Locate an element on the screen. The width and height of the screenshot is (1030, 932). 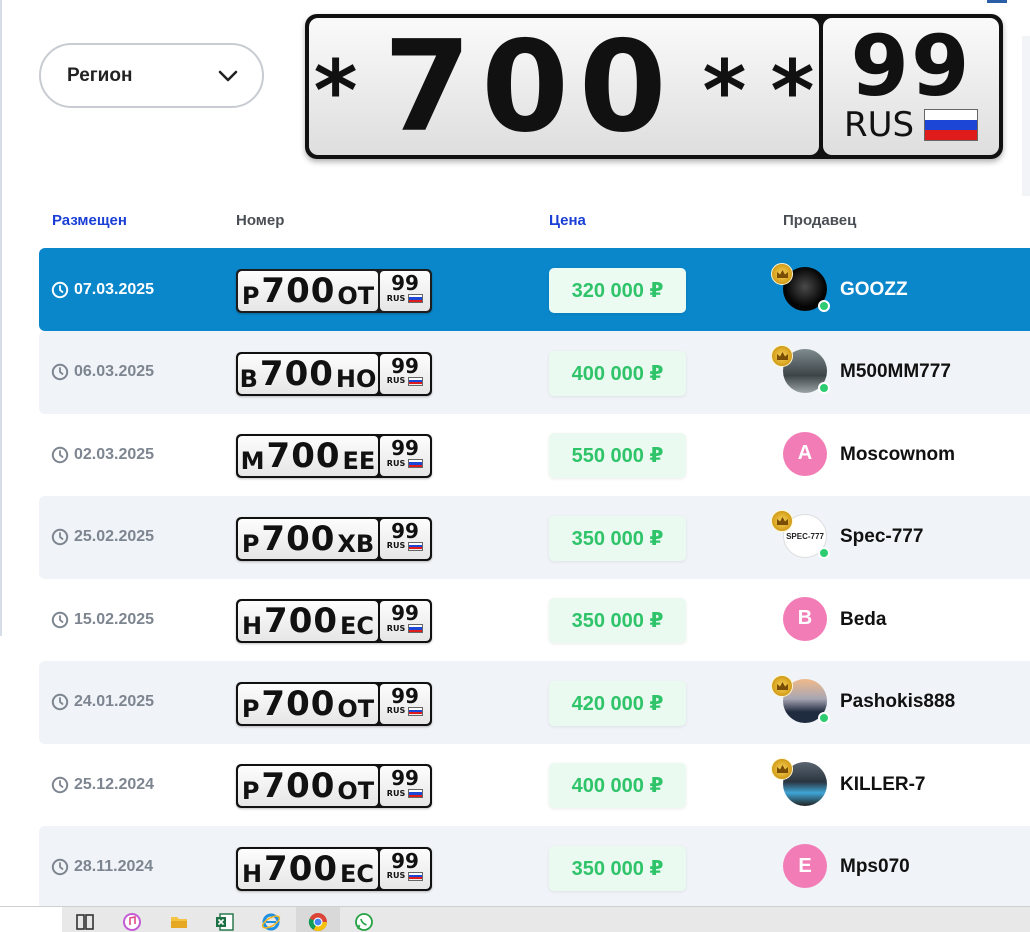
seller: SPEC-777 Spec-777 is located at coordinates (846, 537).